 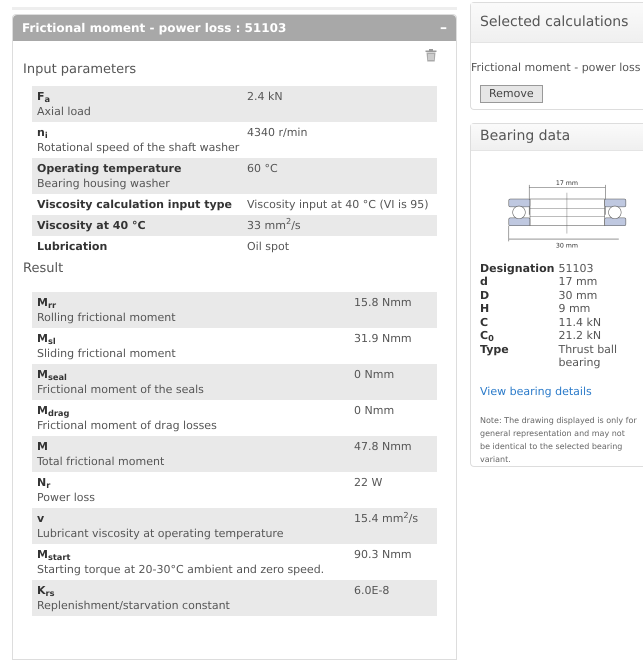 I want to click on parameter-value: 22 W, so click(x=368, y=482).